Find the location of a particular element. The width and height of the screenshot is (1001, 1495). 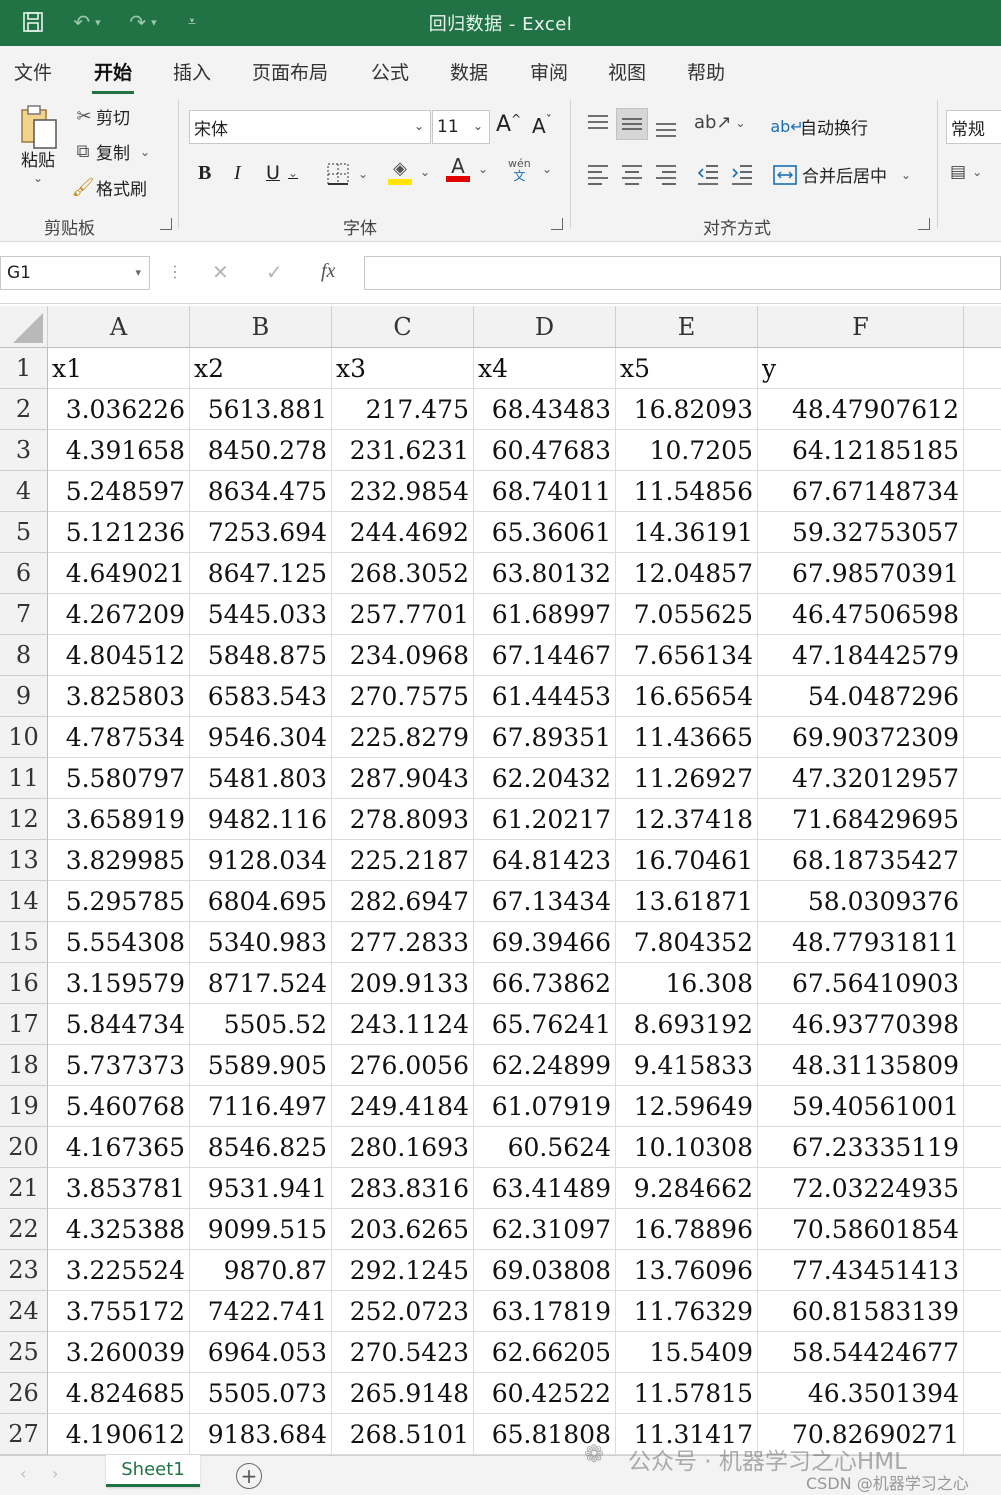

cell-d2: 68.43483 is located at coordinates (545, 409).